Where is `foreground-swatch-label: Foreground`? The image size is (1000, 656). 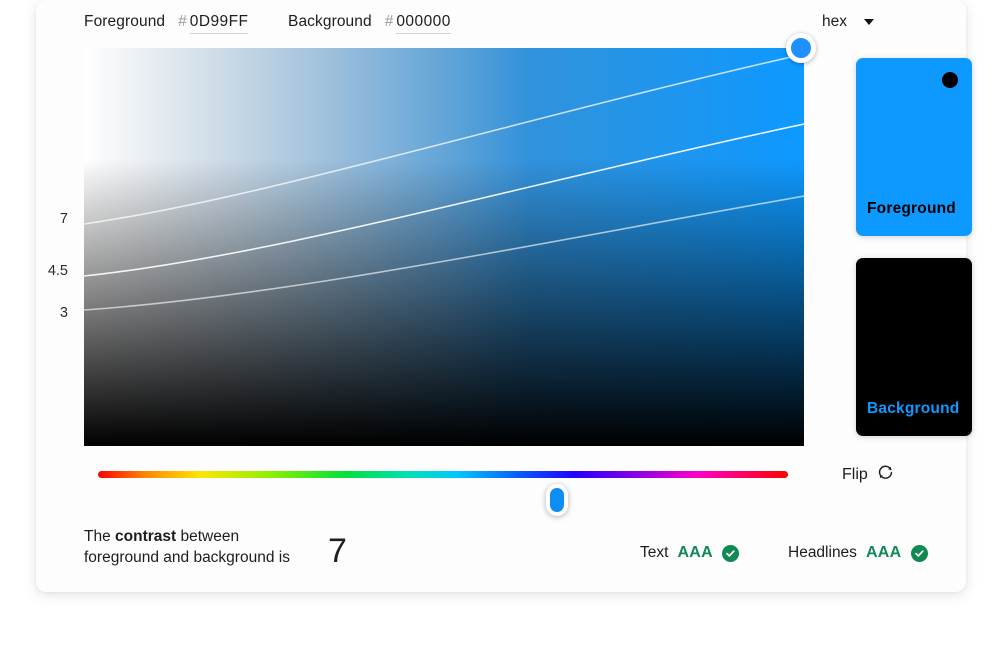 foreground-swatch-label: Foreground is located at coordinates (911, 208).